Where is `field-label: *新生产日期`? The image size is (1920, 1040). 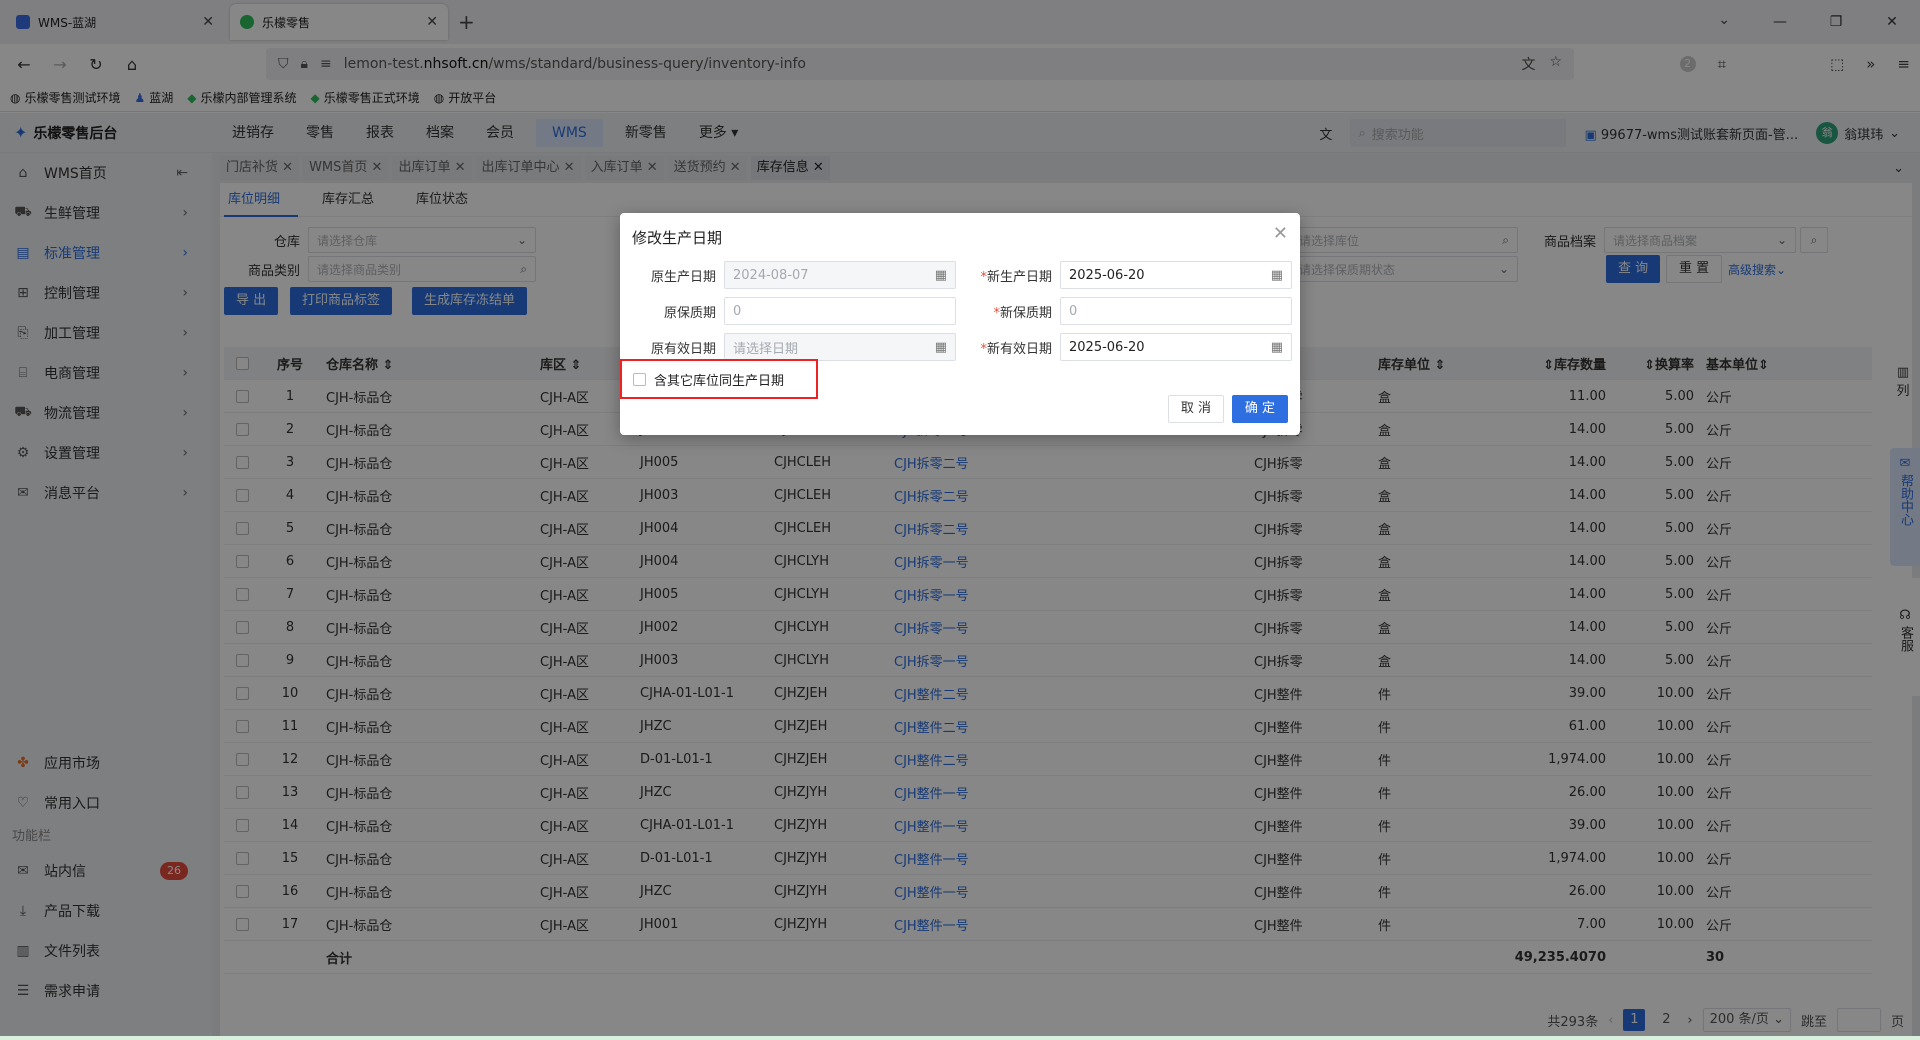 field-label: *新生产日期 is located at coordinates (1004, 275).